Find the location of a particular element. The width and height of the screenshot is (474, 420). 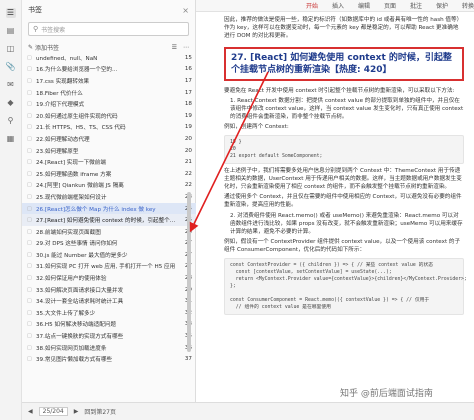

bookmark-item: □ 18.Fiber 代价什么 17 is located at coordinates (109, 93).